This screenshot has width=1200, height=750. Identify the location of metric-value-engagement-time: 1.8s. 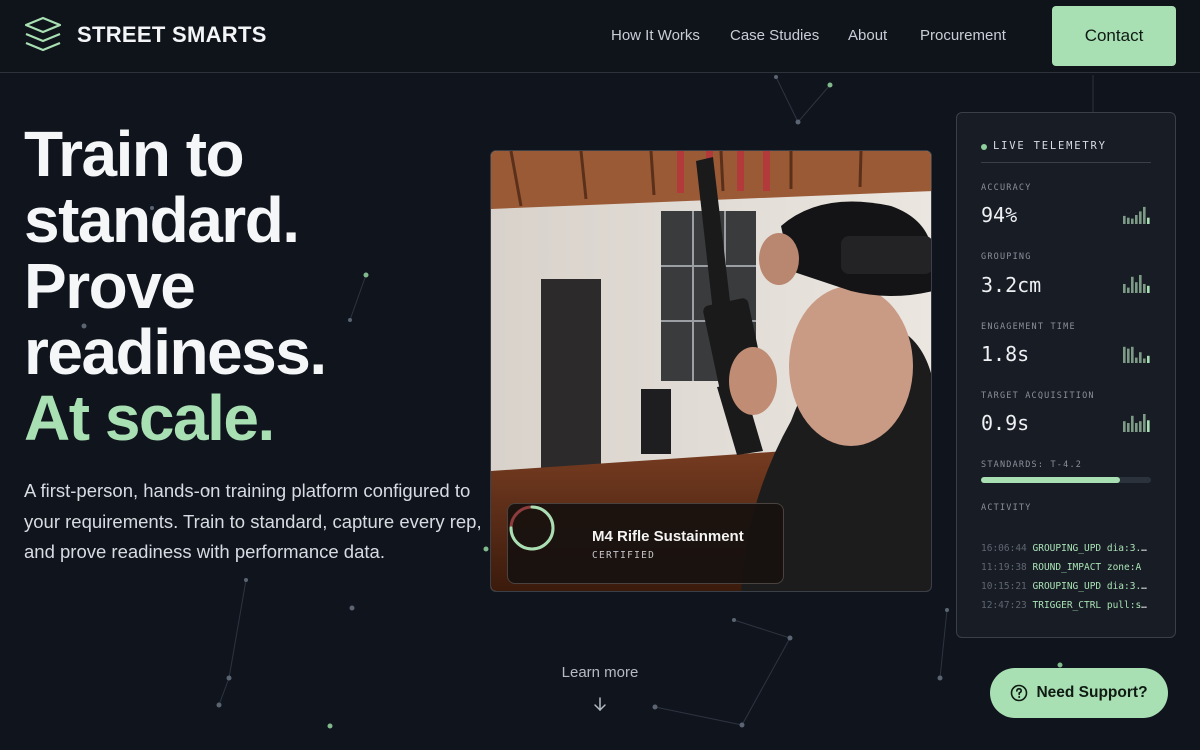
(1005, 354).